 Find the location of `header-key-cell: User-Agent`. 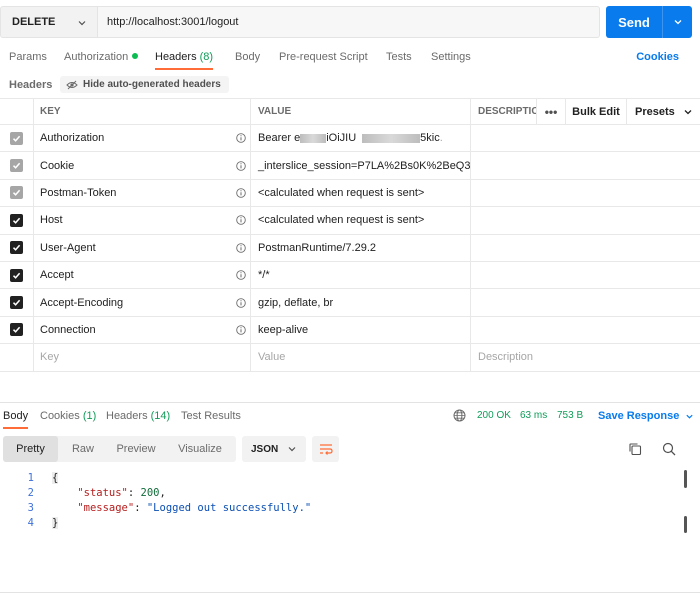

header-key-cell: User-Agent is located at coordinates (142, 247).